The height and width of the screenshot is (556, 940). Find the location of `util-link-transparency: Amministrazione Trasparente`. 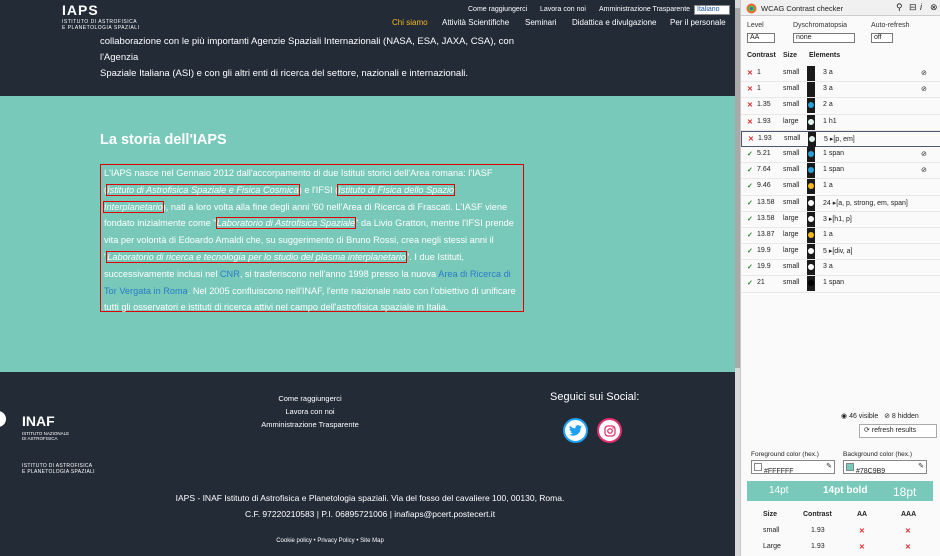

util-link-transparency: Amministrazione Trasparente is located at coordinates (644, 9).